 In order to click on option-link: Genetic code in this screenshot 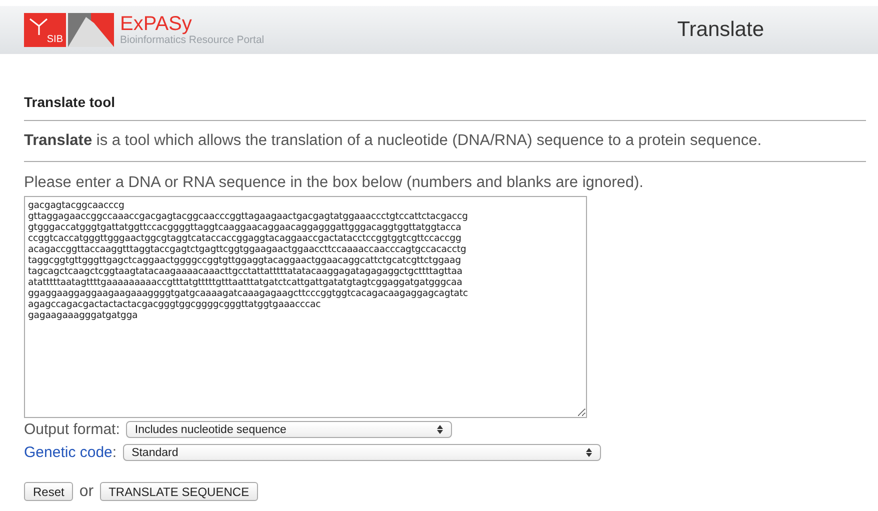, I will do `click(68, 452)`.